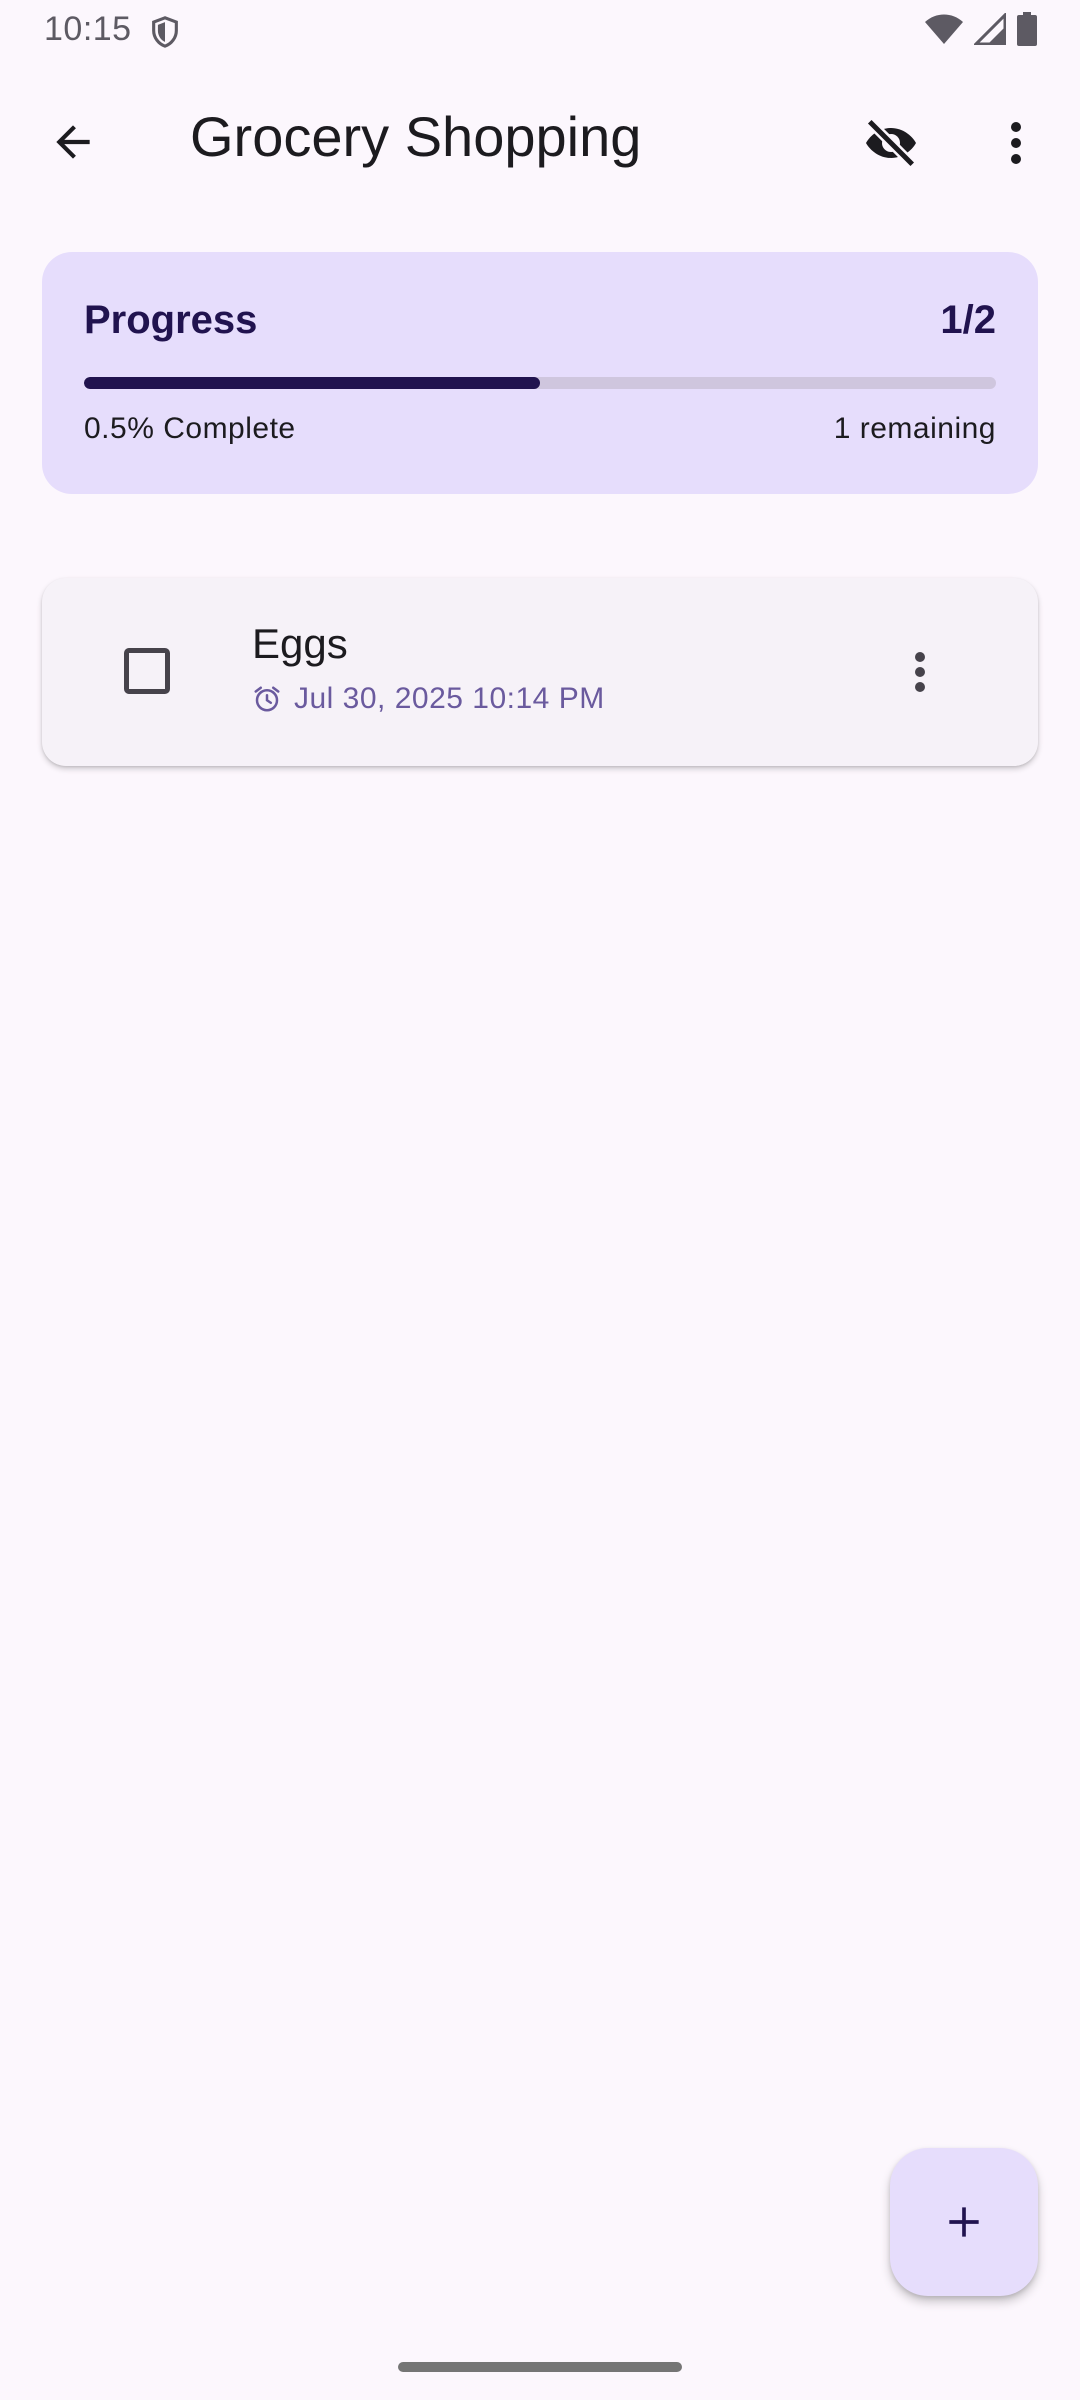  I want to click on cellular-signal-icon, so click(990, 29).